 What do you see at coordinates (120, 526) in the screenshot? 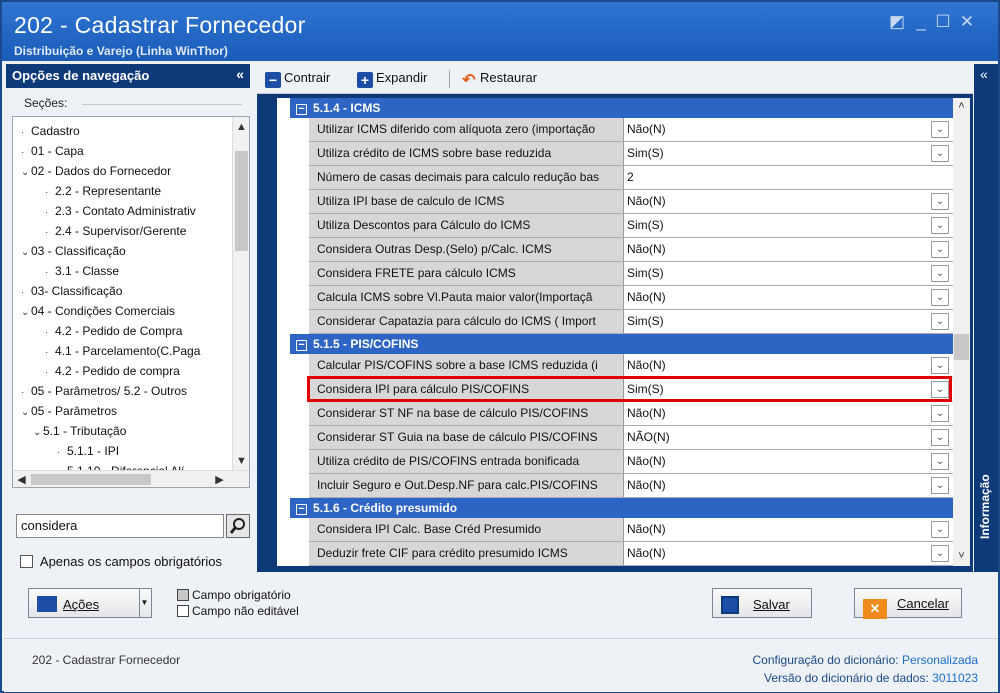
I see `search-input: considera` at bounding box center [120, 526].